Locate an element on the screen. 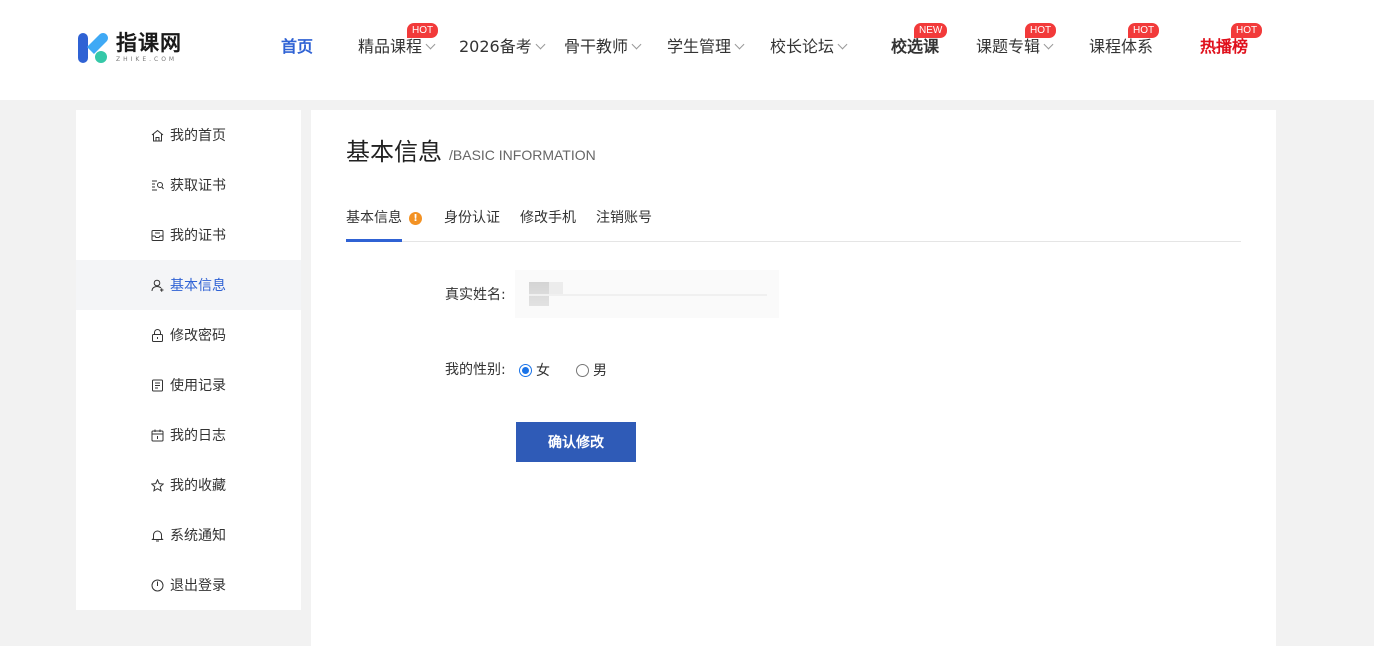 This screenshot has width=1374, height=646. gender-radio-male: 男 is located at coordinates (591, 370).